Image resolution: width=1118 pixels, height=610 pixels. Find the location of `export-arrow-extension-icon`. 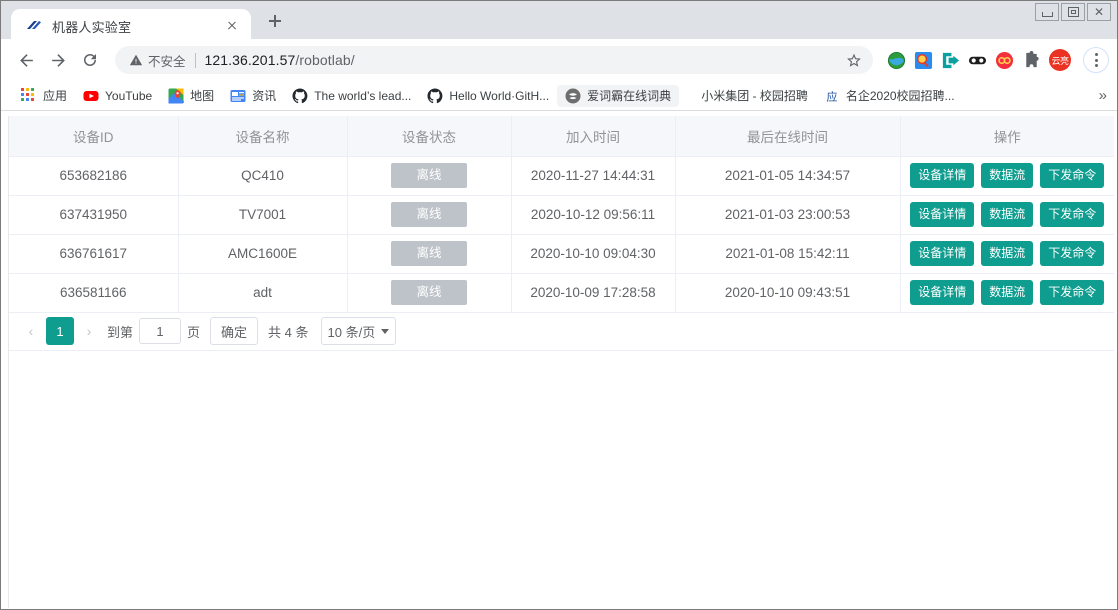

export-arrow-extension-icon is located at coordinates (950, 60).